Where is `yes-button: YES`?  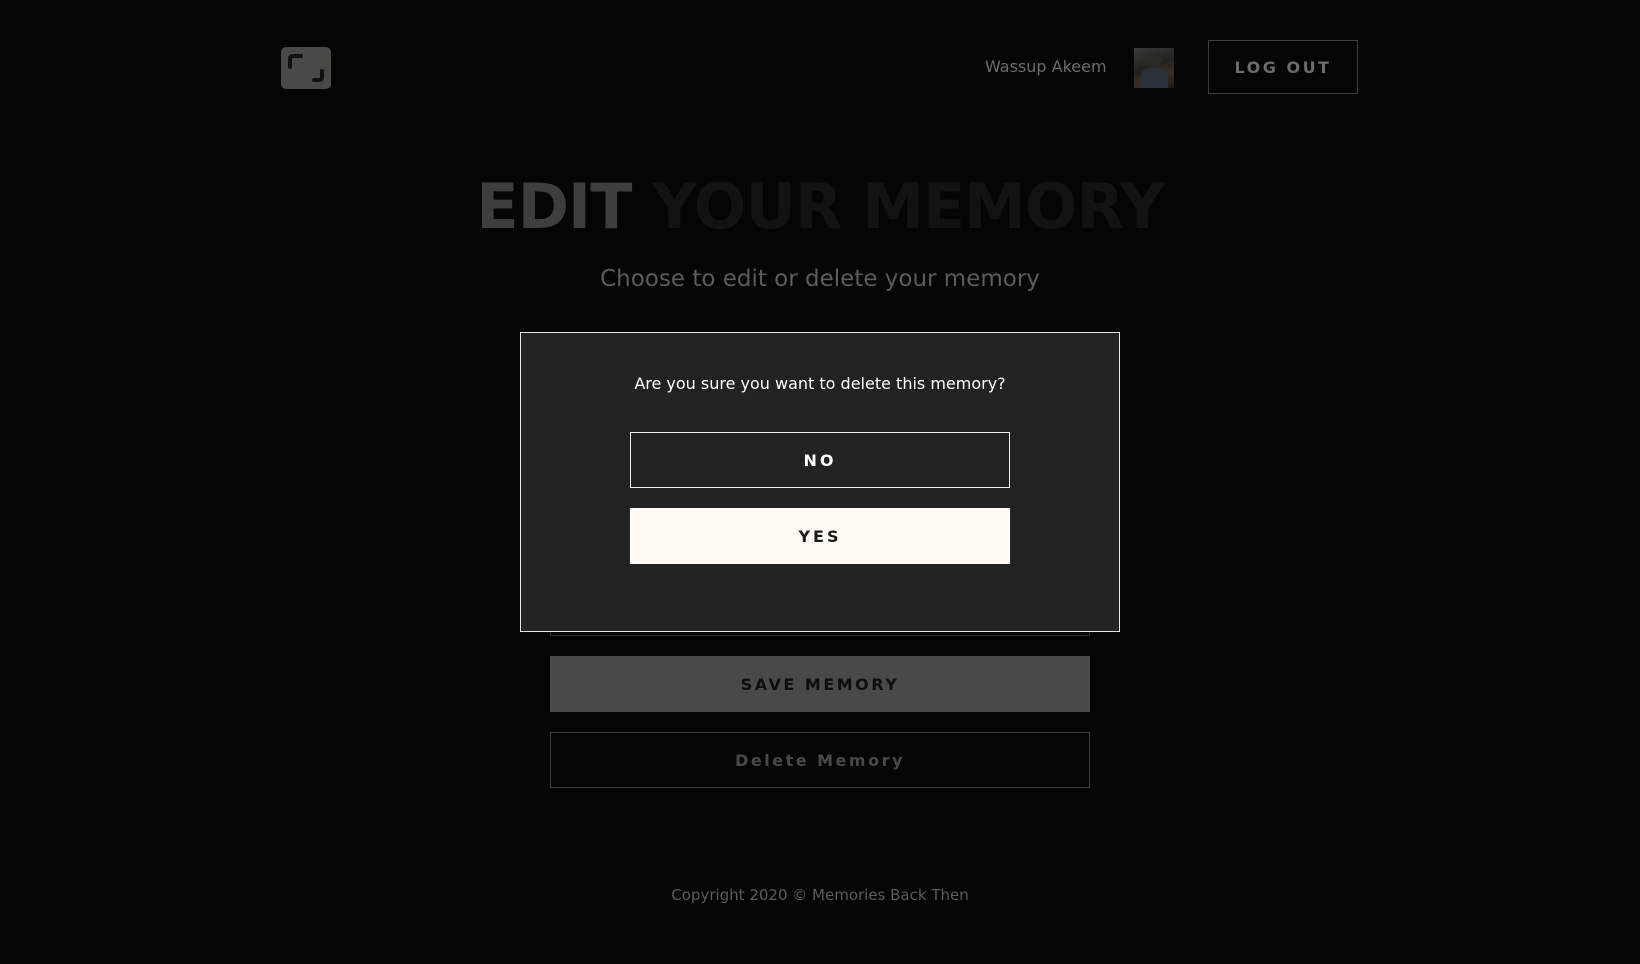 yes-button: YES is located at coordinates (820, 536).